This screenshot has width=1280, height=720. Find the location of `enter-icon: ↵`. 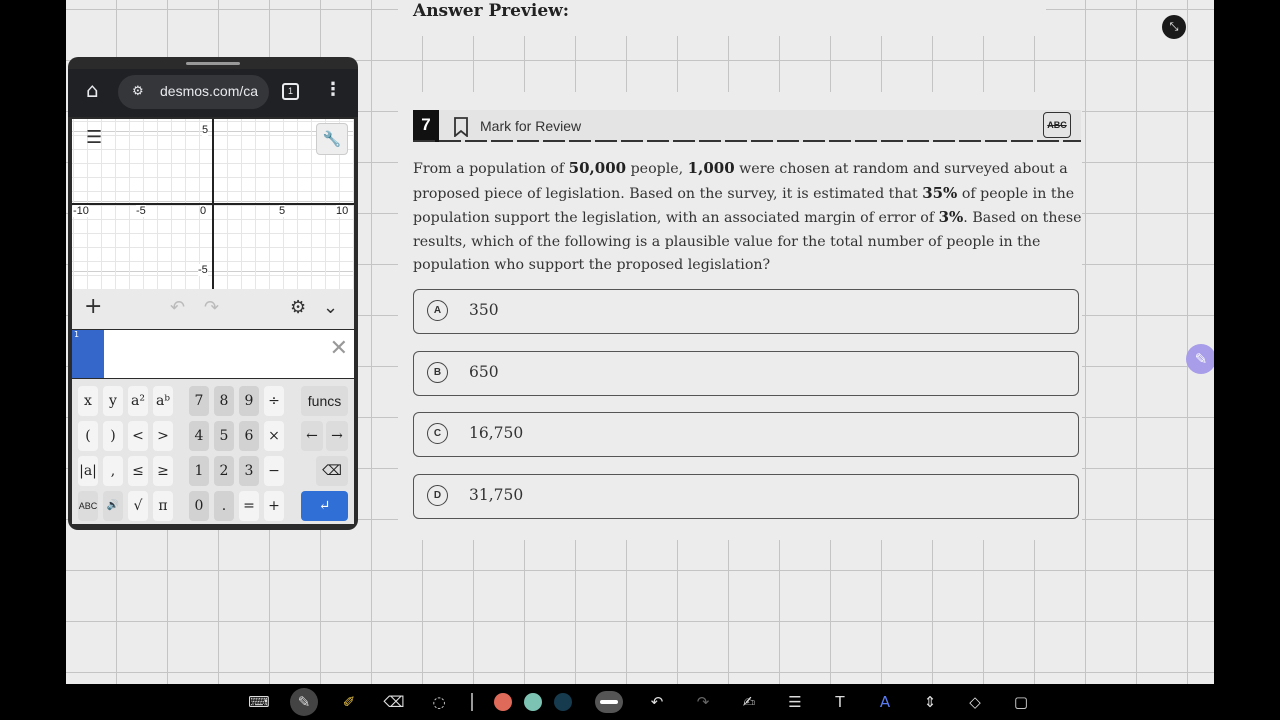

enter-icon: ↵ is located at coordinates (324, 506).